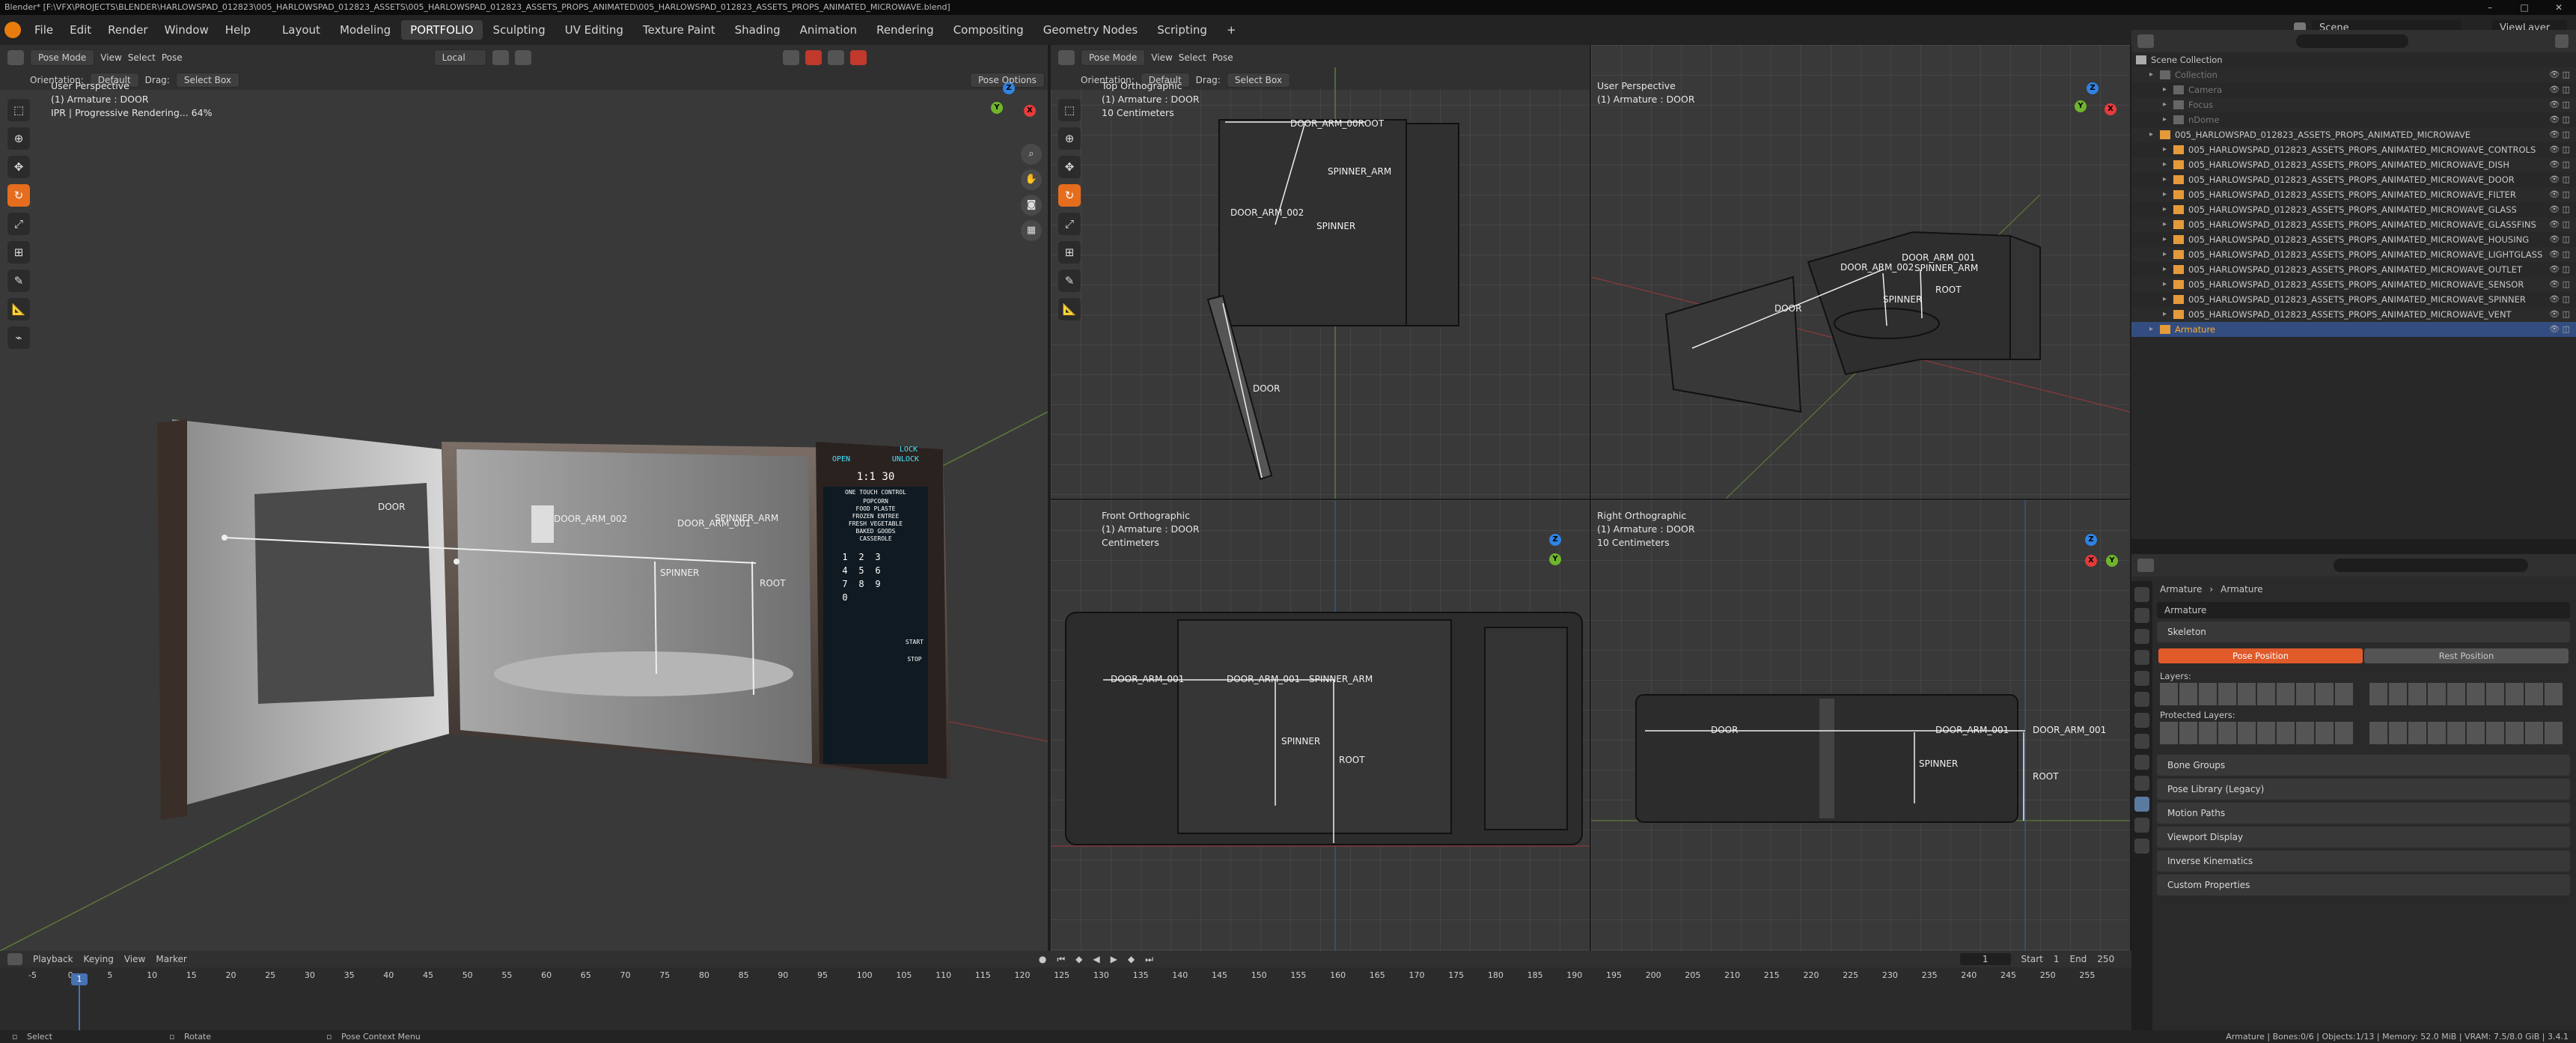  Describe the element at coordinates (878, 570) in the screenshot. I see `key-6: 6` at that location.